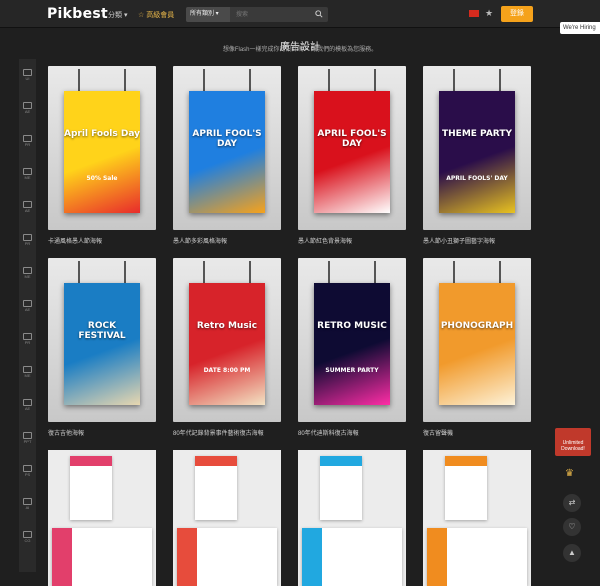 Image resolution: width=600 pixels, height=586 pixels. I want to click on brochure-cover, so click(466, 488).